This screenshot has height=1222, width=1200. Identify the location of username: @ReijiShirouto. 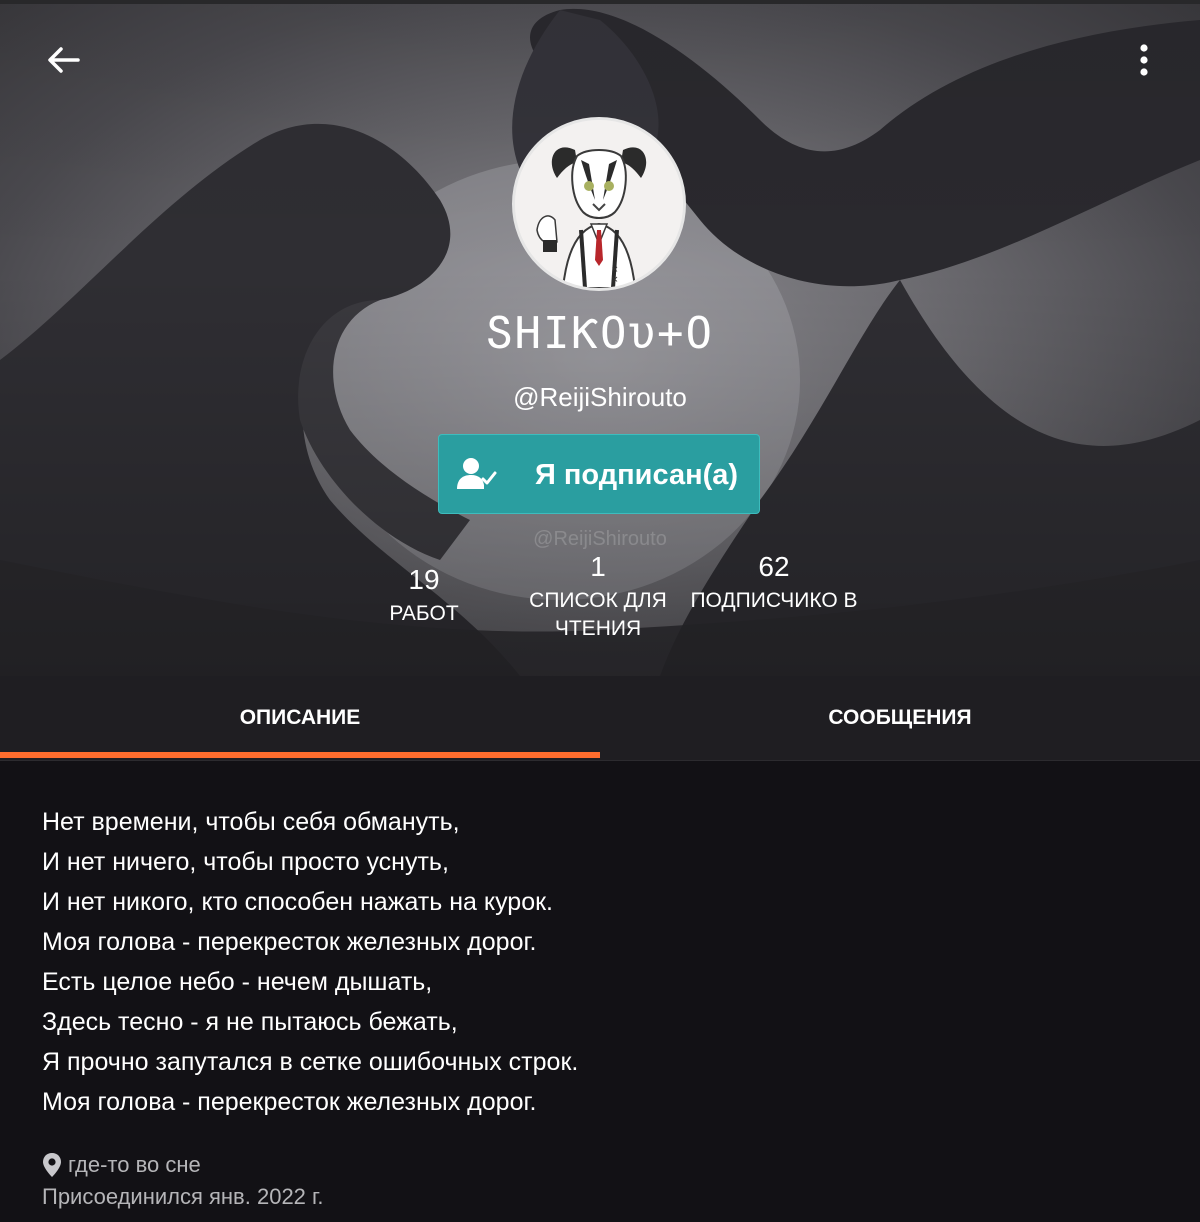
(600, 397).